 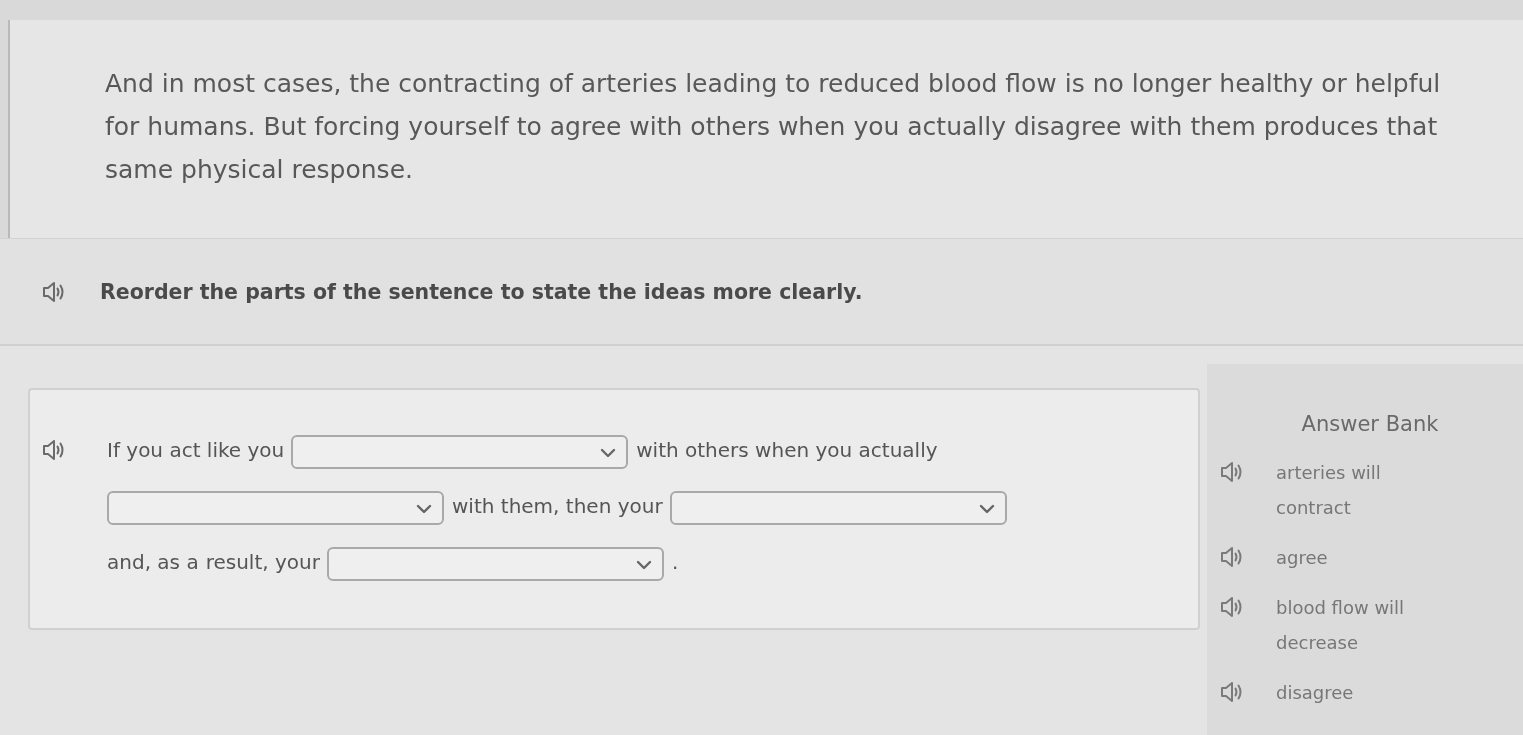 What do you see at coordinates (773, 127) in the screenshot?
I see `passage-text: And in most cases, the contracting of arteries leading to reduced blood flow is no longer healthy or helpful for humans. But forcing yourself to agree with others when you actually disagree with them produces that same physical response.` at bounding box center [773, 127].